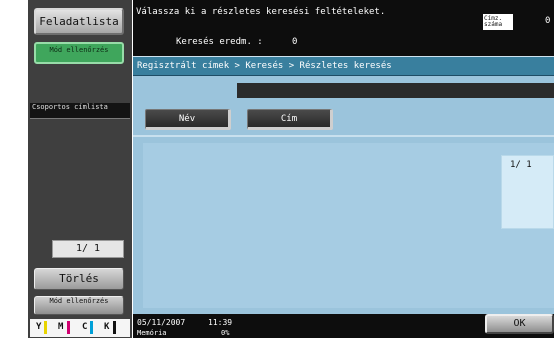 This screenshot has width=554, height=338. Describe the element at coordinates (498, 22) in the screenshot. I see `address-count-label: Címz. száma` at that location.